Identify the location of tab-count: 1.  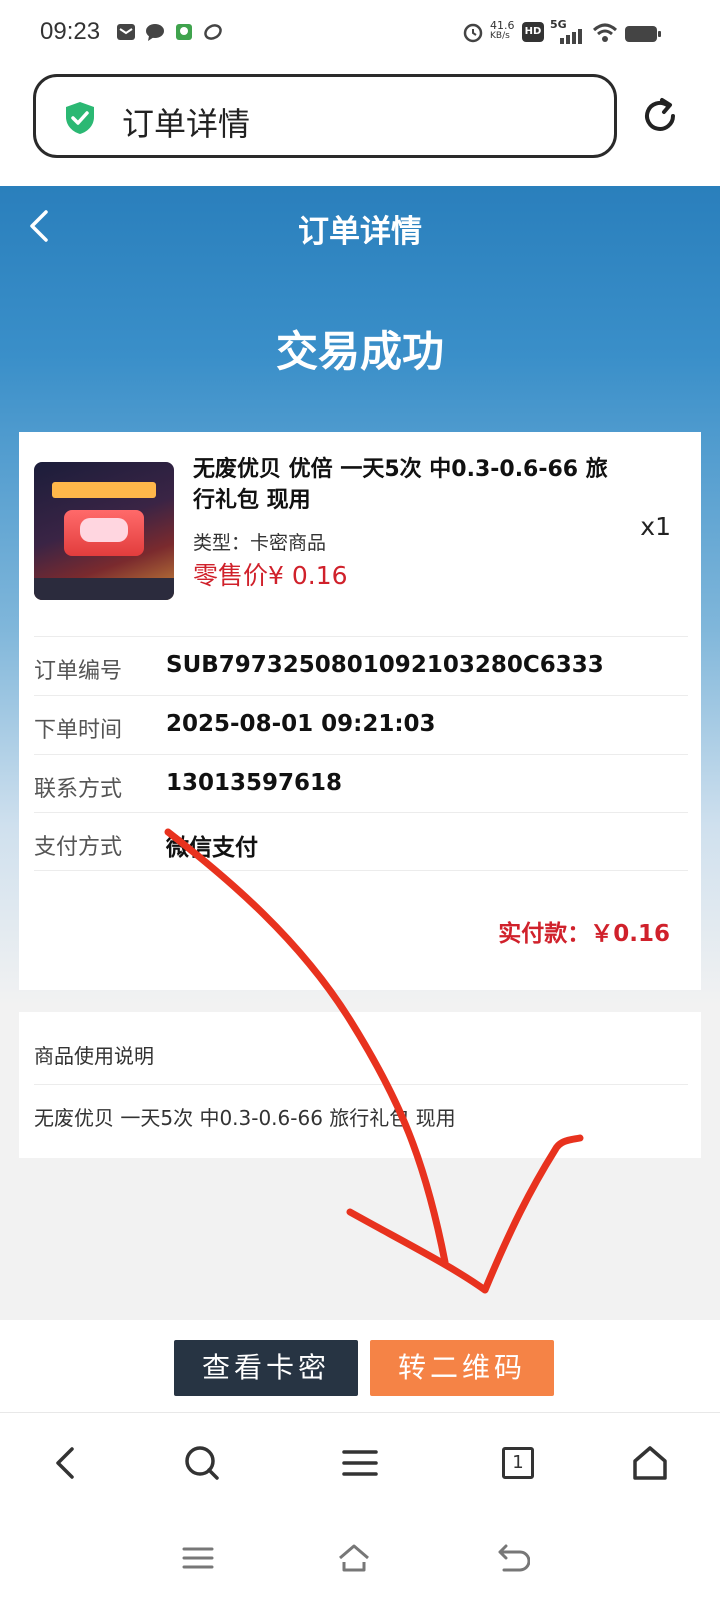
(518, 1463).